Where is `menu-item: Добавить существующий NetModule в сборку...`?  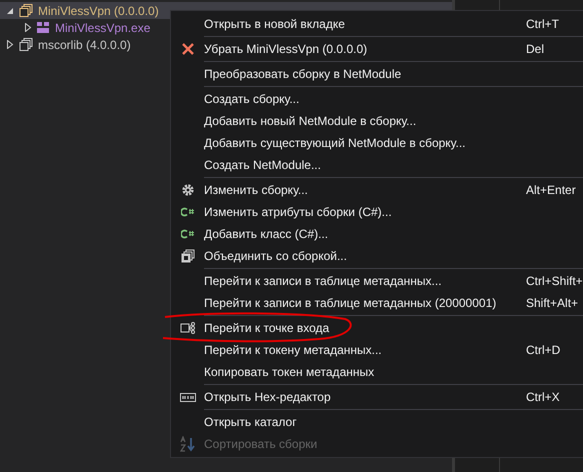 menu-item: Добавить существующий NetModule в сборку... is located at coordinates (377, 143).